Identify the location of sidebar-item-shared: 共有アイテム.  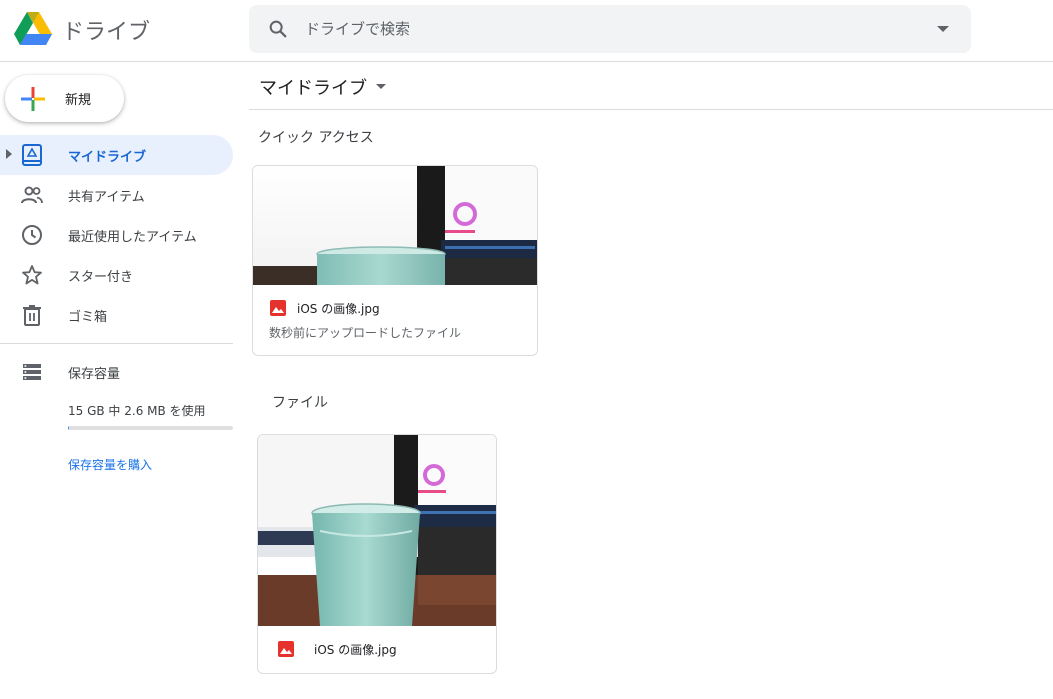
(116, 195).